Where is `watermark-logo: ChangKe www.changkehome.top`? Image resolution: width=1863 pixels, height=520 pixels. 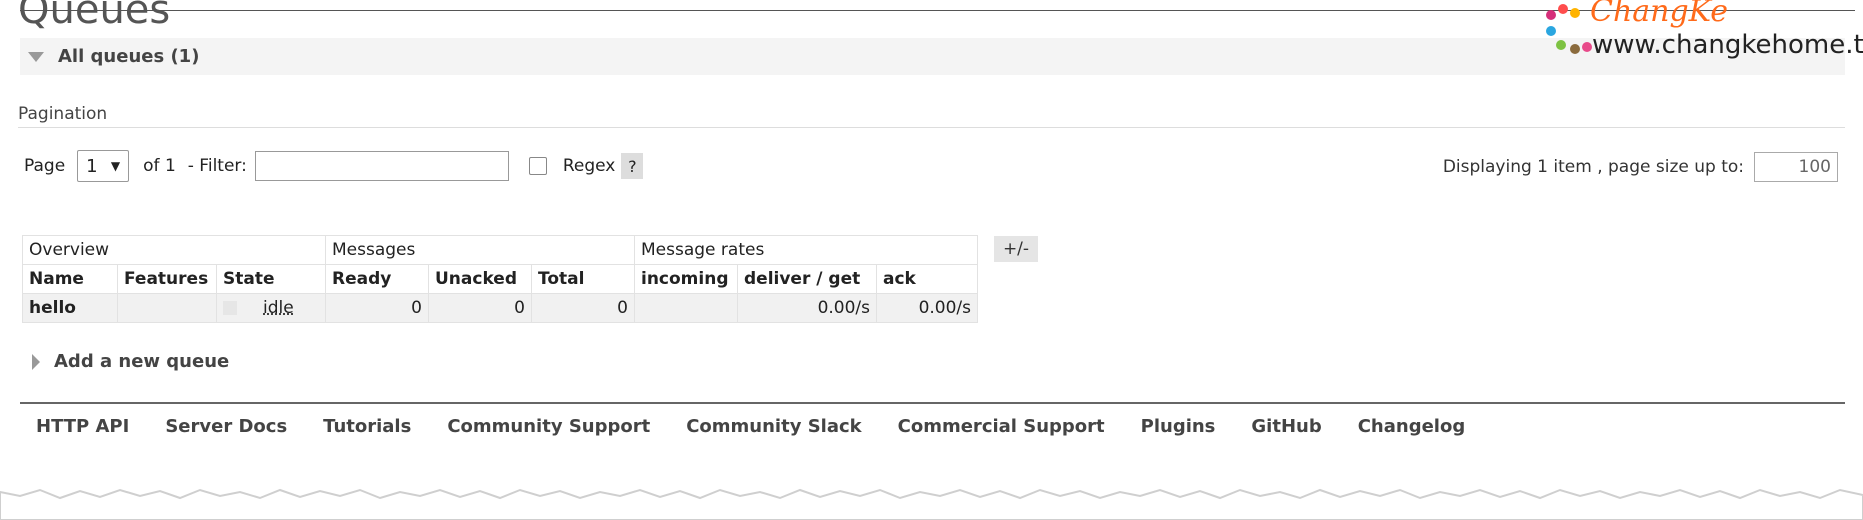
watermark-logo: ChangKe www.changkehome.top is located at coordinates (1699, 30).